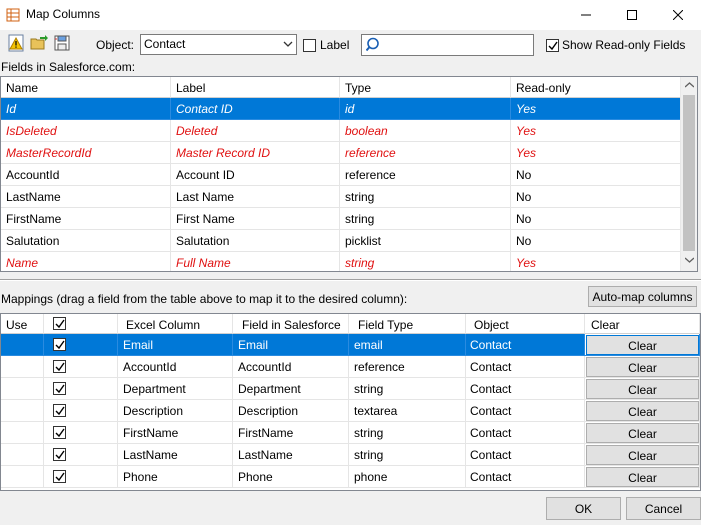 Image resolution: width=701 pixels, height=525 pixels. What do you see at coordinates (663, 508) in the screenshot?
I see `cancel-button: Cancel` at bounding box center [663, 508].